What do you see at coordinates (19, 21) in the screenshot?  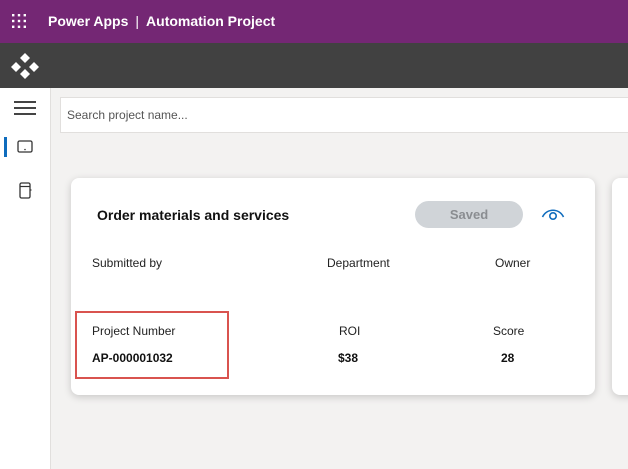 I see `app-launcher-icon` at bounding box center [19, 21].